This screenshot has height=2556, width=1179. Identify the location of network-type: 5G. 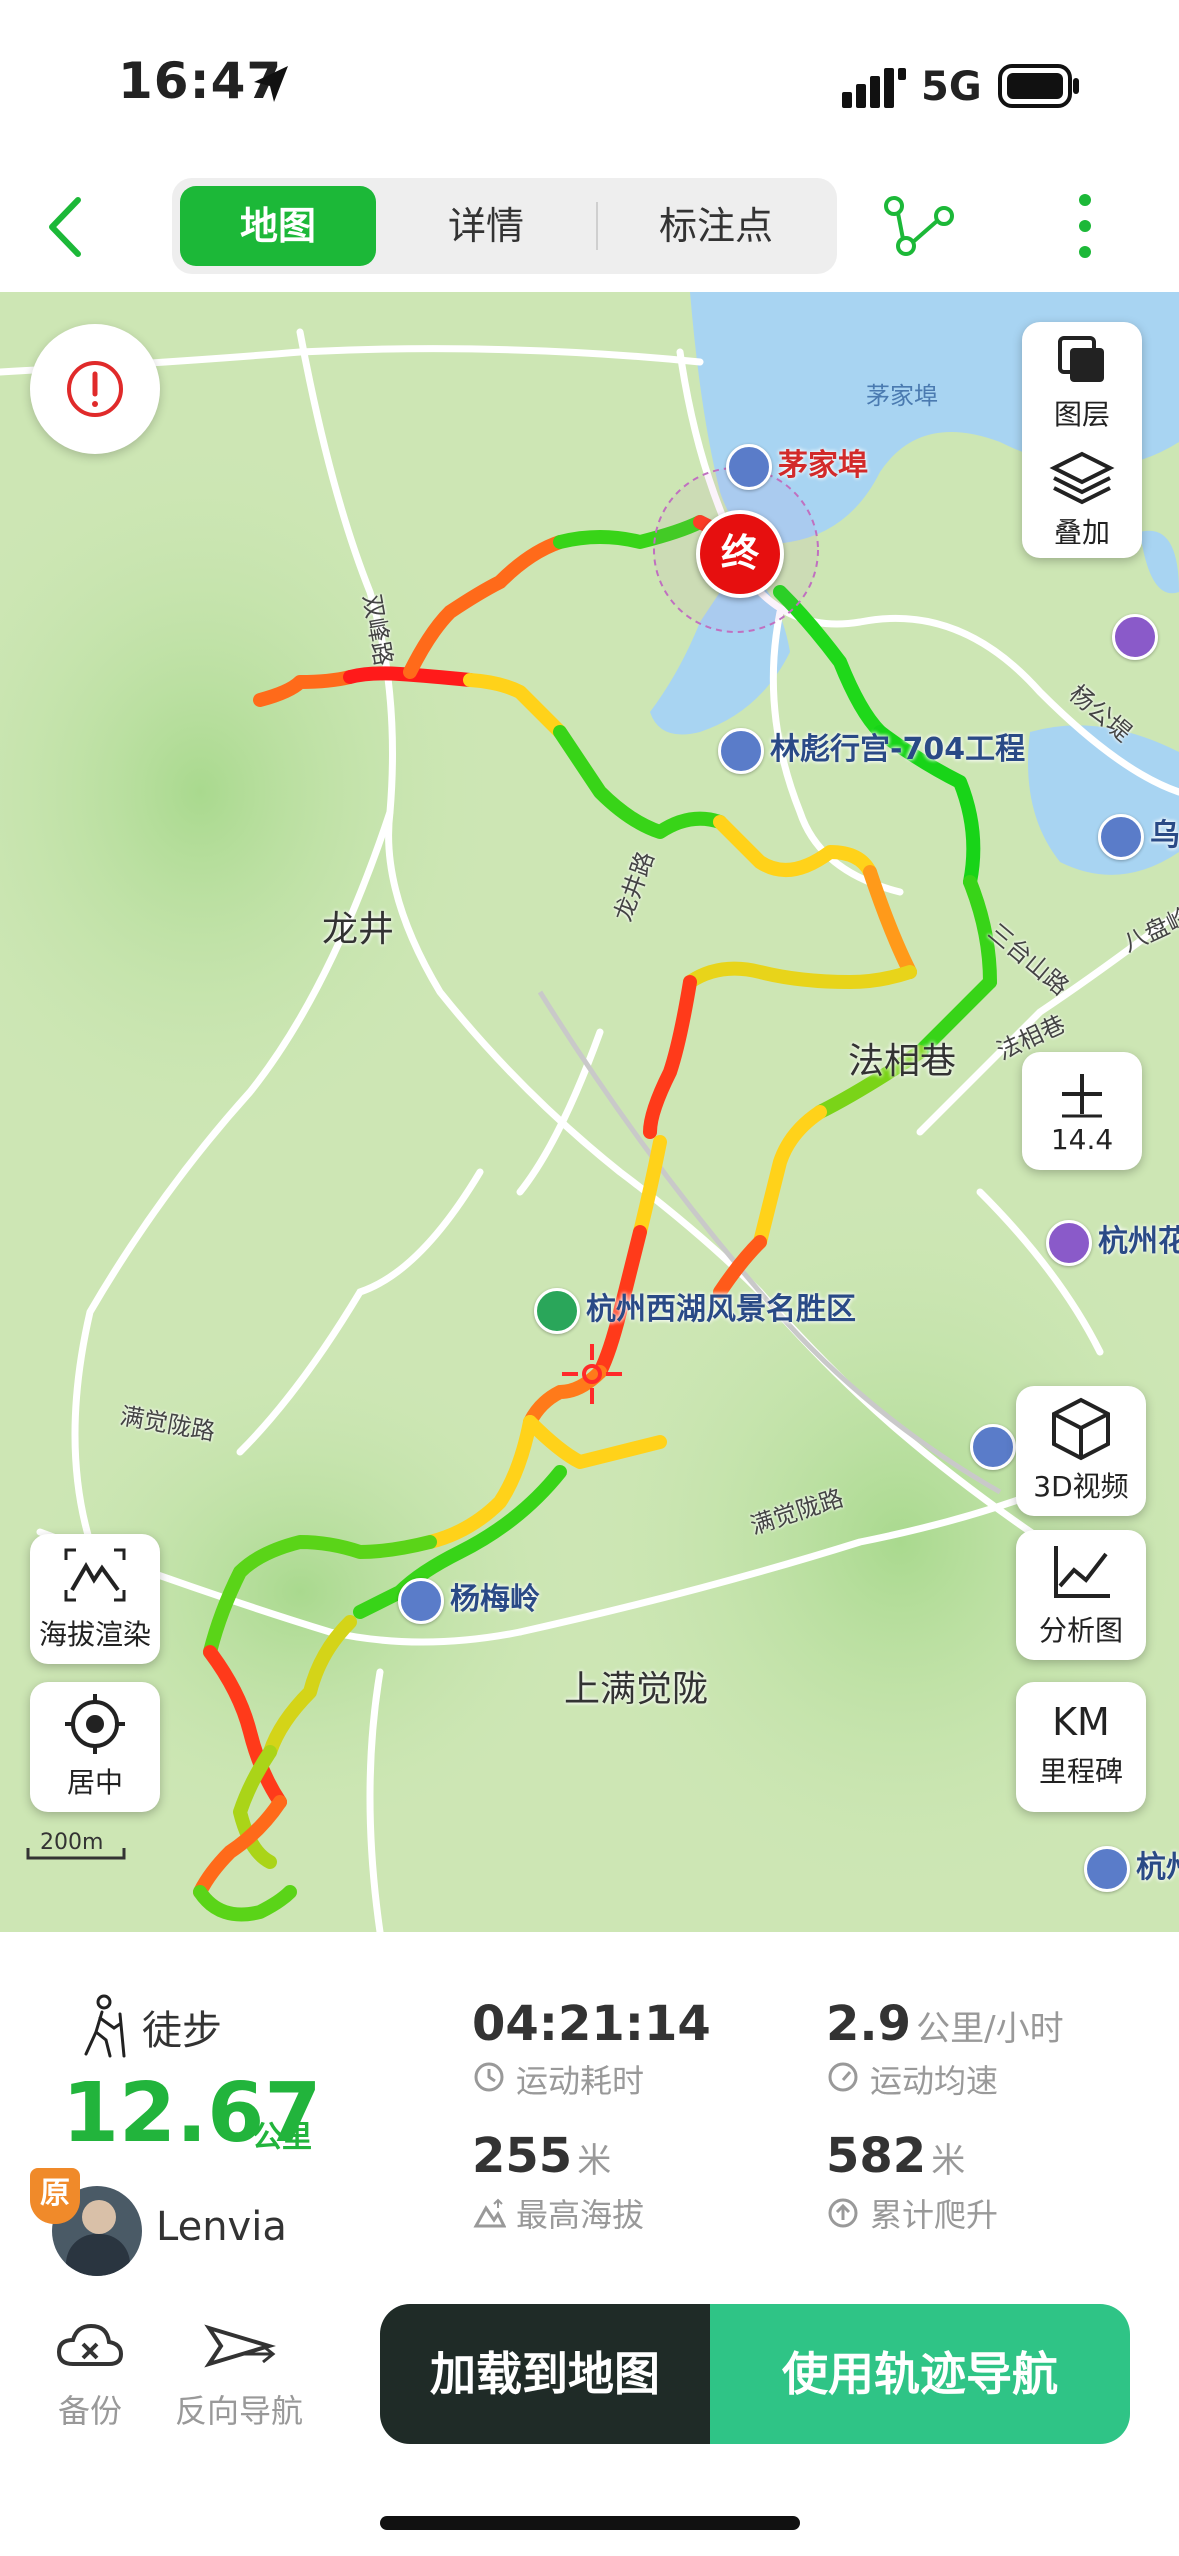
(951, 87).